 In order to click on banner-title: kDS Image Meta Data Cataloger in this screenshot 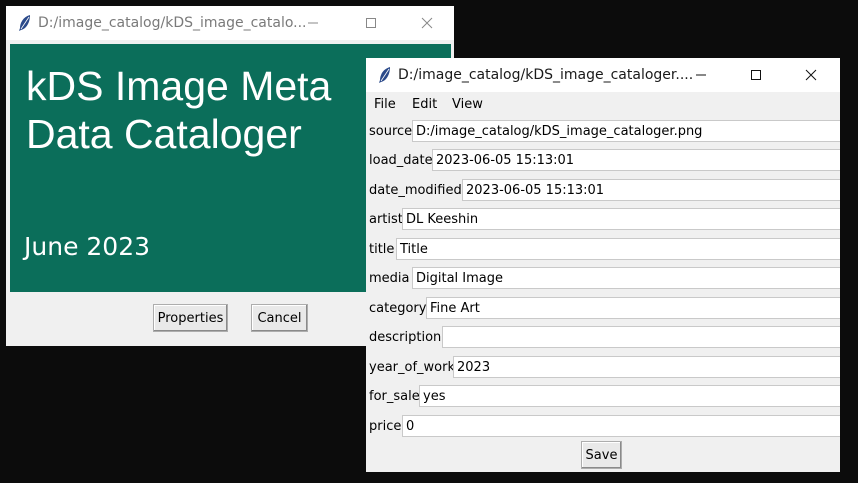, I will do `click(179, 110)`.